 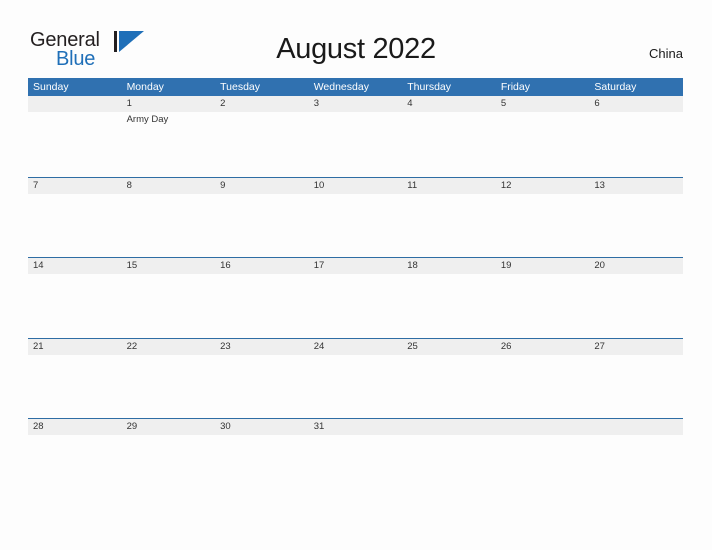 What do you see at coordinates (75, 347) in the screenshot?
I see `day-number: 21` at bounding box center [75, 347].